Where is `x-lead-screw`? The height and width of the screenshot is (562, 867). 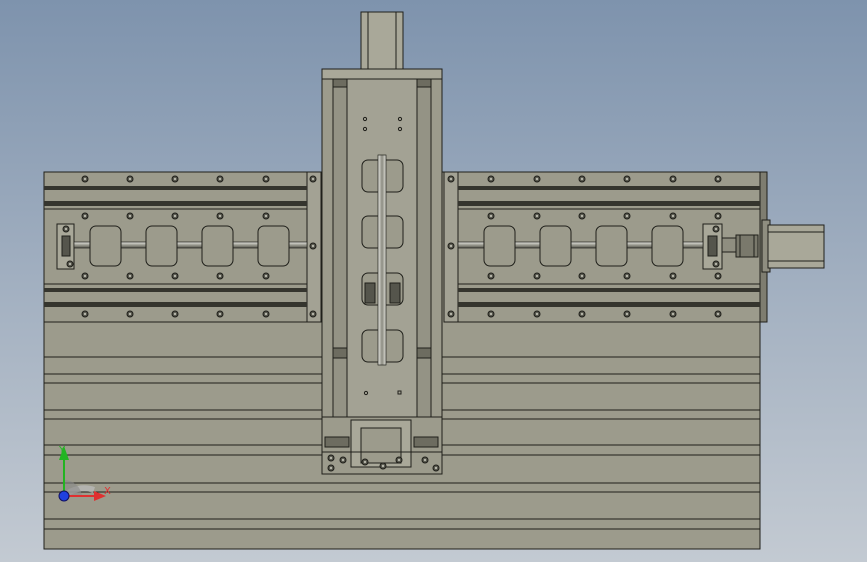 x-lead-screw is located at coordinates (382, 260).